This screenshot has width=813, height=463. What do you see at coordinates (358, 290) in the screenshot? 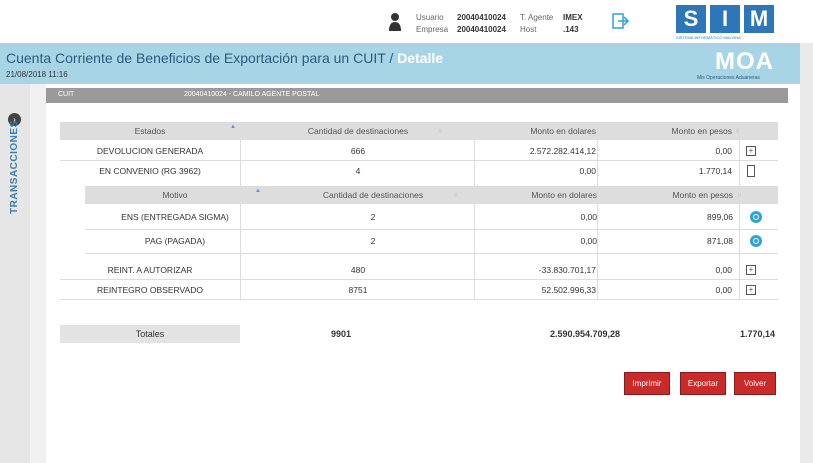
I see `cell-cantidad: 8751` at bounding box center [358, 290].